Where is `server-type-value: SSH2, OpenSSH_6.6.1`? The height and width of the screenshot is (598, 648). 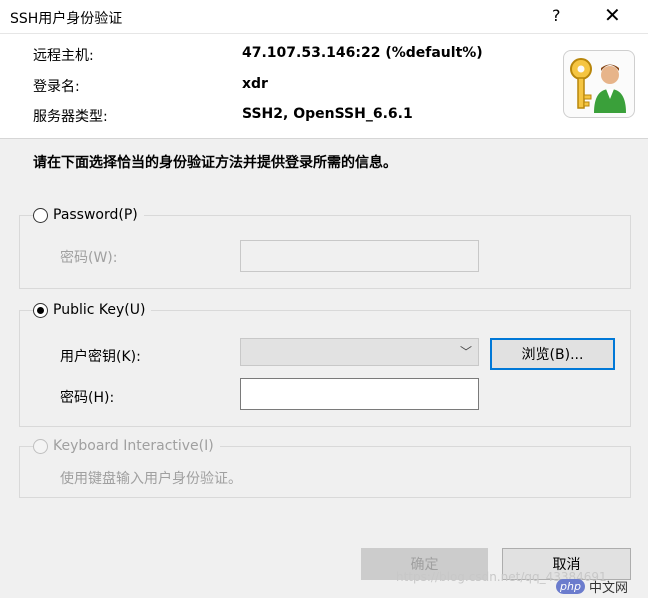 server-type-value: SSH2, OpenSSH_6.6.1 is located at coordinates (327, 114).